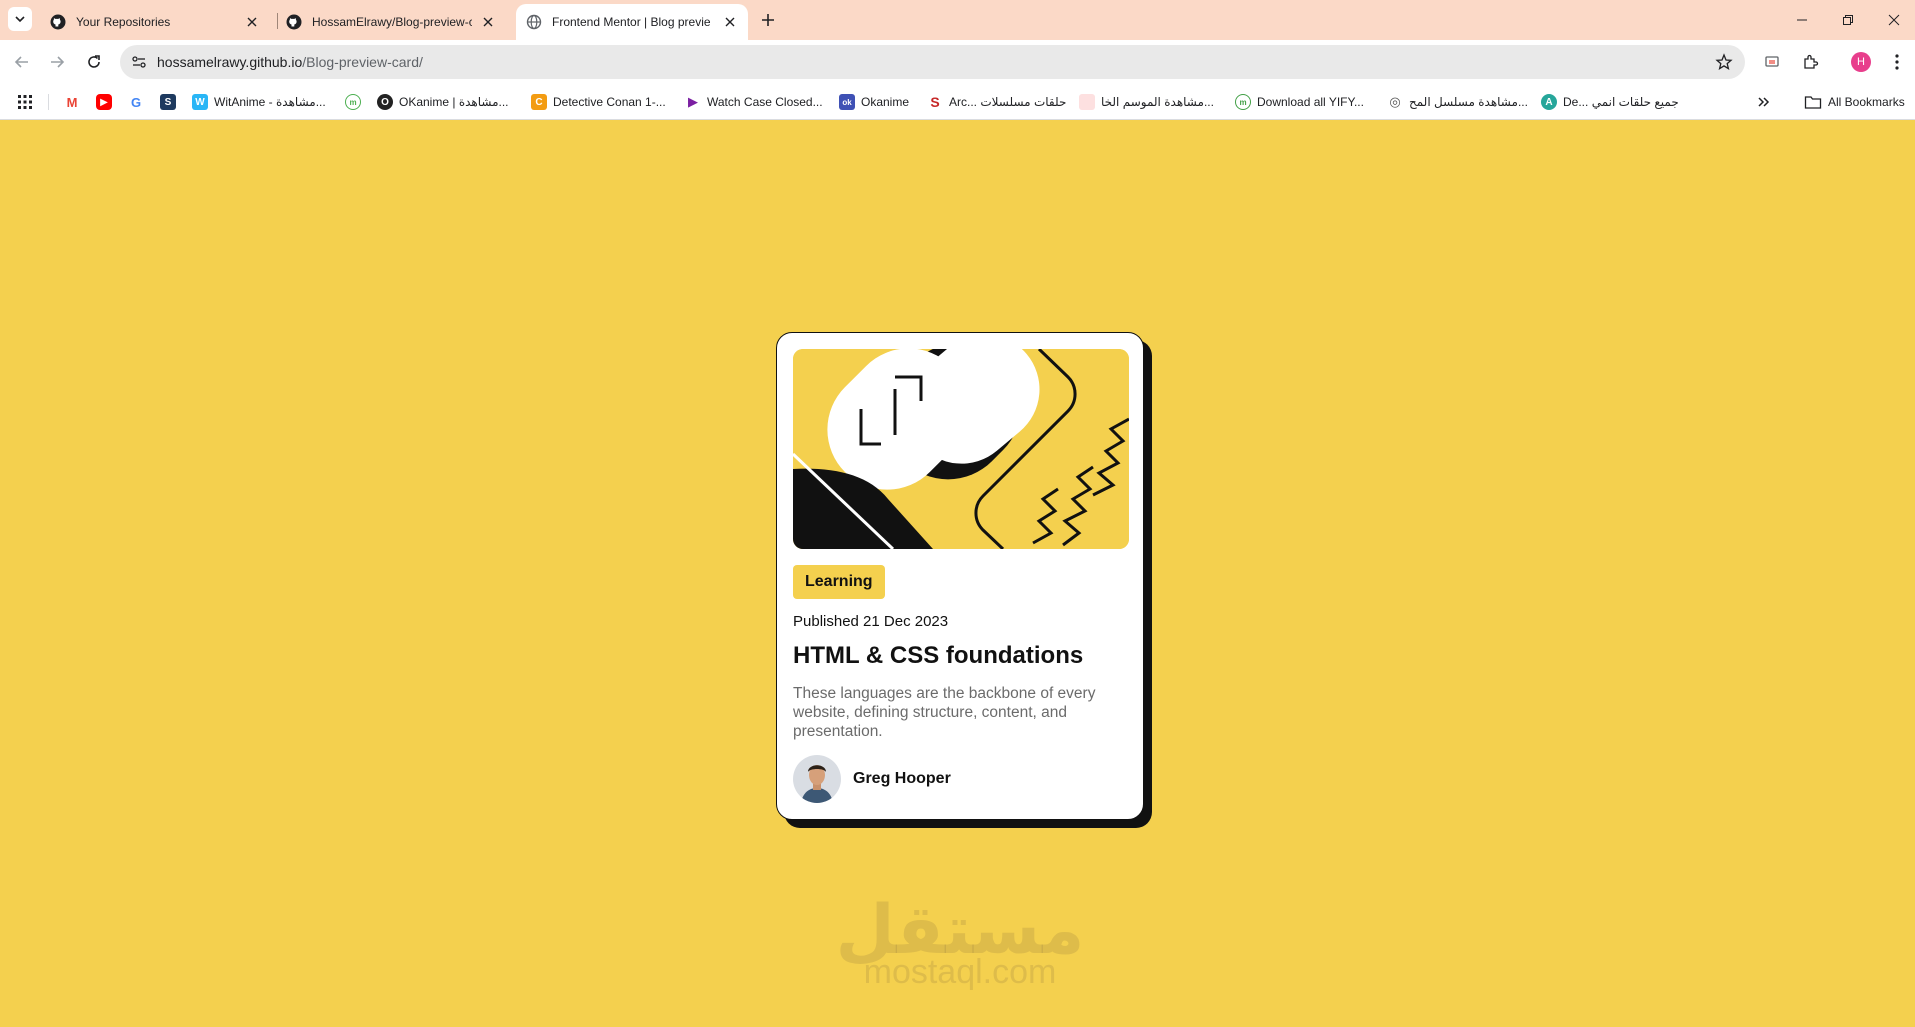 The image size is (1915, 1027). I want to click on profile-avatar: H, so click(1861, 62).